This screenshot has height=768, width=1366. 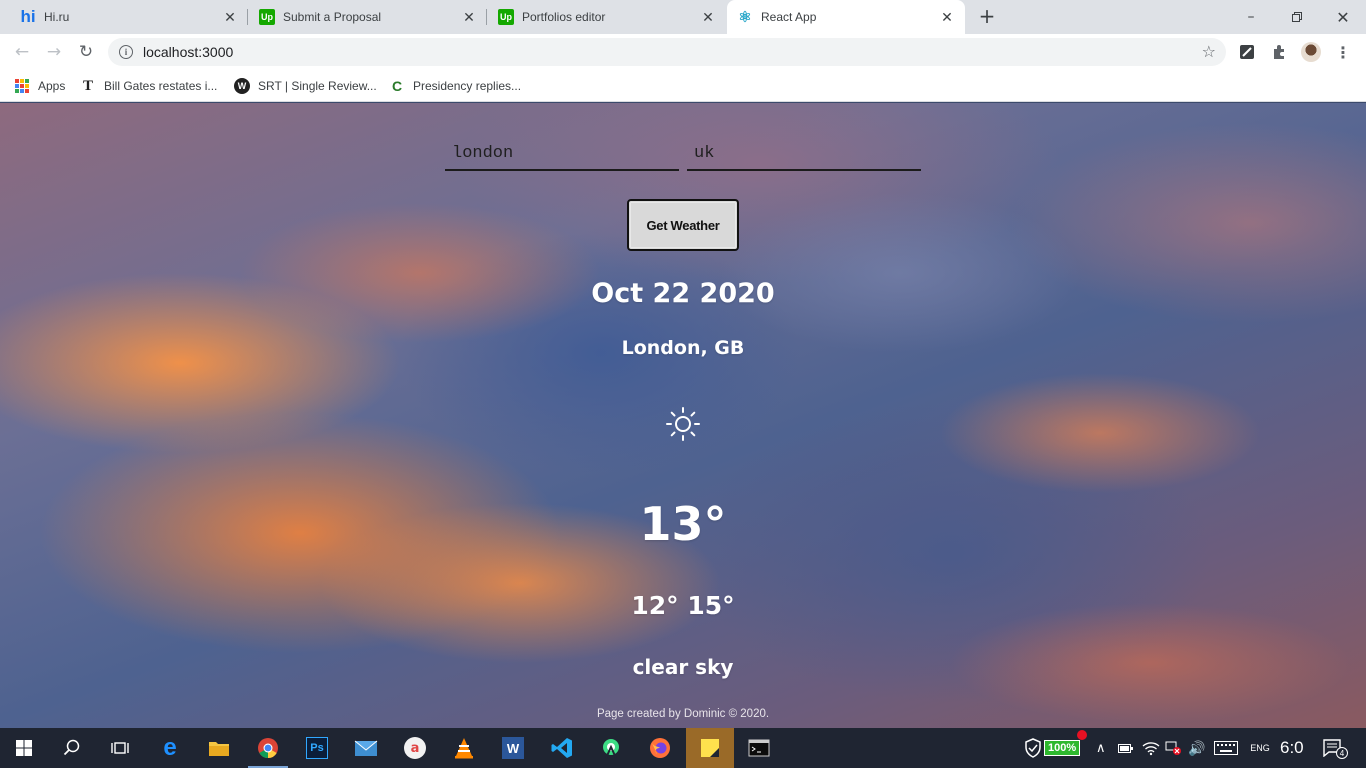 I want to click on profile-avatar-icon, so click(x=1311, y=52).